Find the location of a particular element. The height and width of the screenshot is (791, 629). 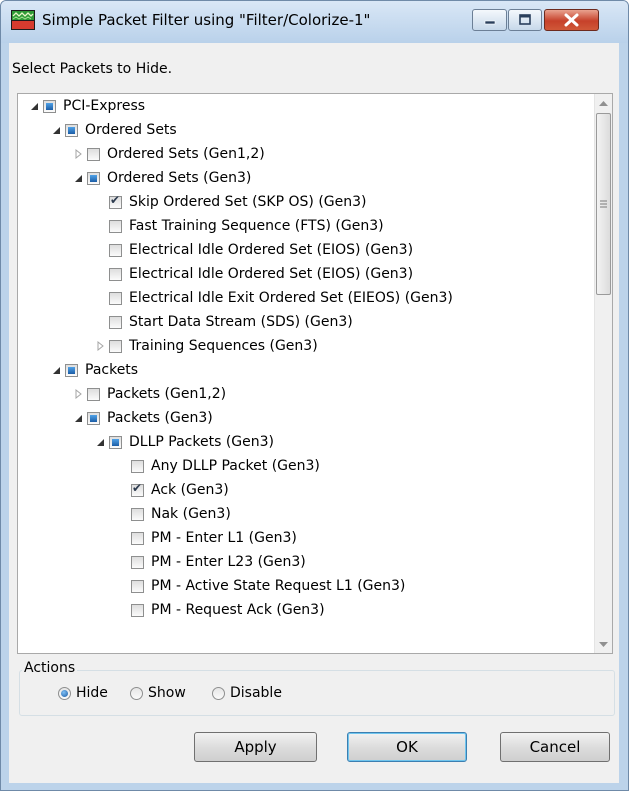

close-button is located at coordinates (571, 20).